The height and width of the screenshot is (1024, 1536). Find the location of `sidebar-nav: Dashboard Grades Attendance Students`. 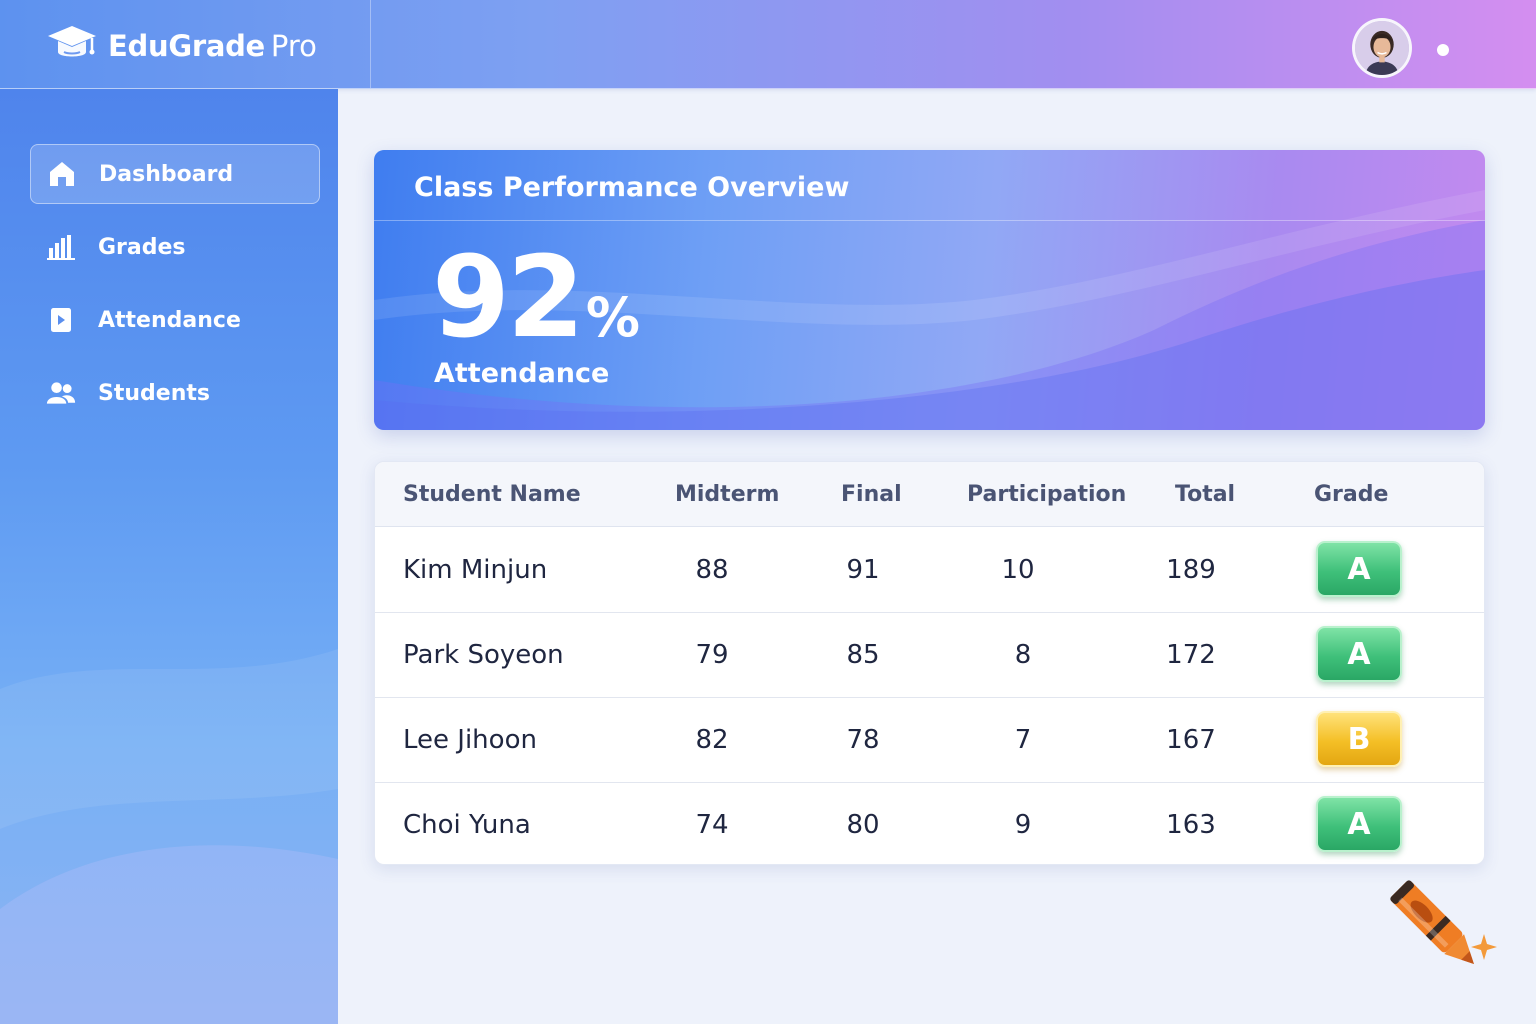

sidebar-nav: Dashboard Grades Attendance Students is located at coordinates (175, 290).